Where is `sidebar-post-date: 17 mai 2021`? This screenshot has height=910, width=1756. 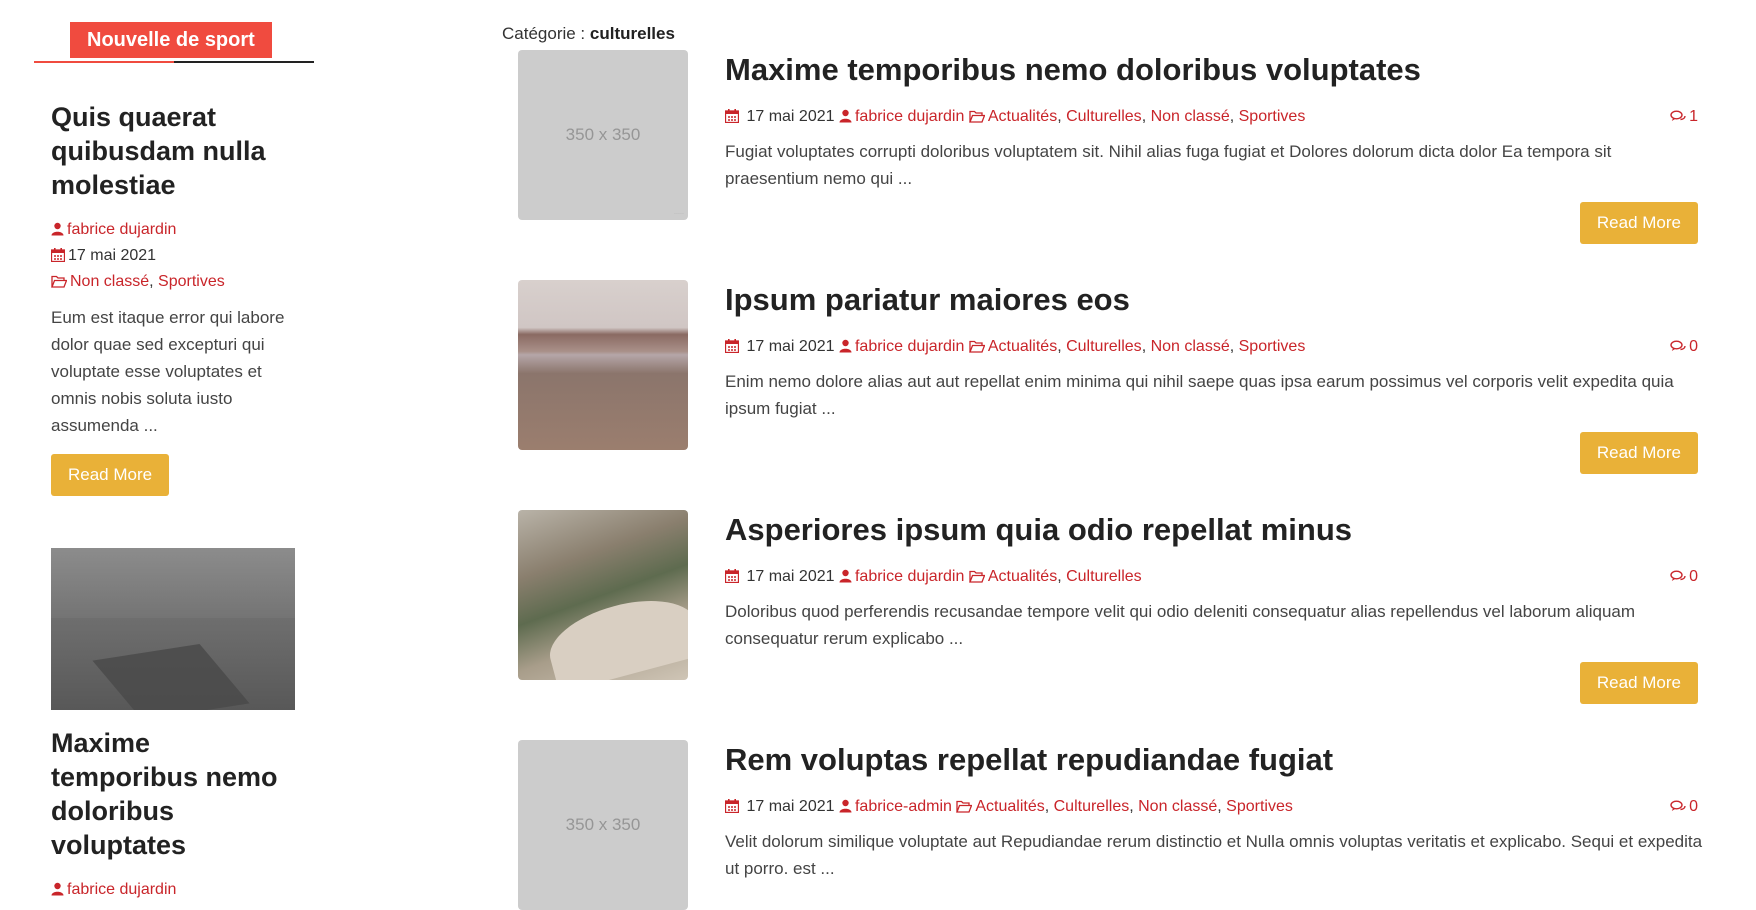
sidebar-post-date: 17 mai 2021 is located at coordinates (112, 255).